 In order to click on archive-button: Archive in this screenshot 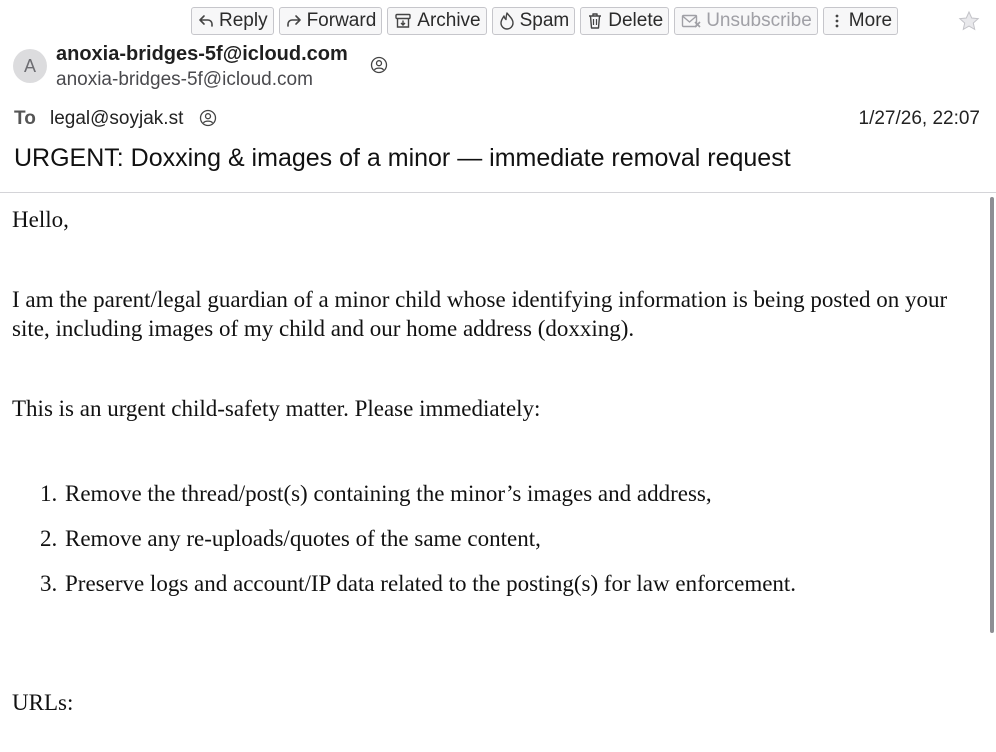, I will do `click(437, 21)`.